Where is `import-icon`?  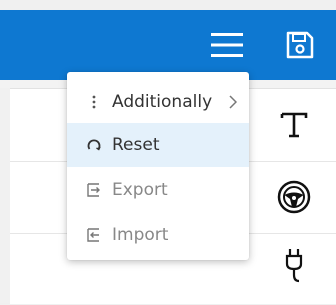 import-icon is located at coordinates (94, 235).